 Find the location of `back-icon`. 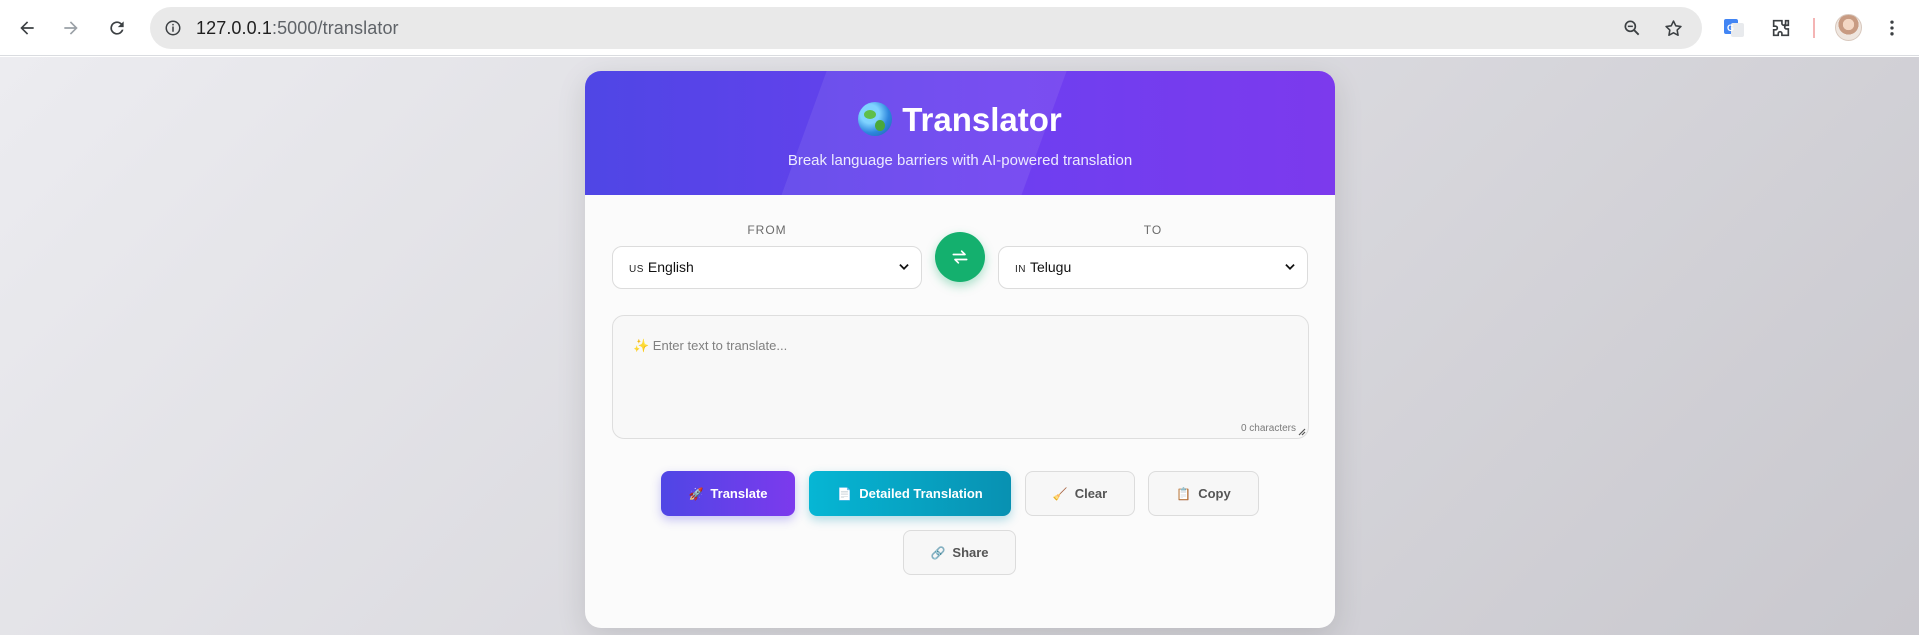

back-icon is located at coordinates (27, 28).